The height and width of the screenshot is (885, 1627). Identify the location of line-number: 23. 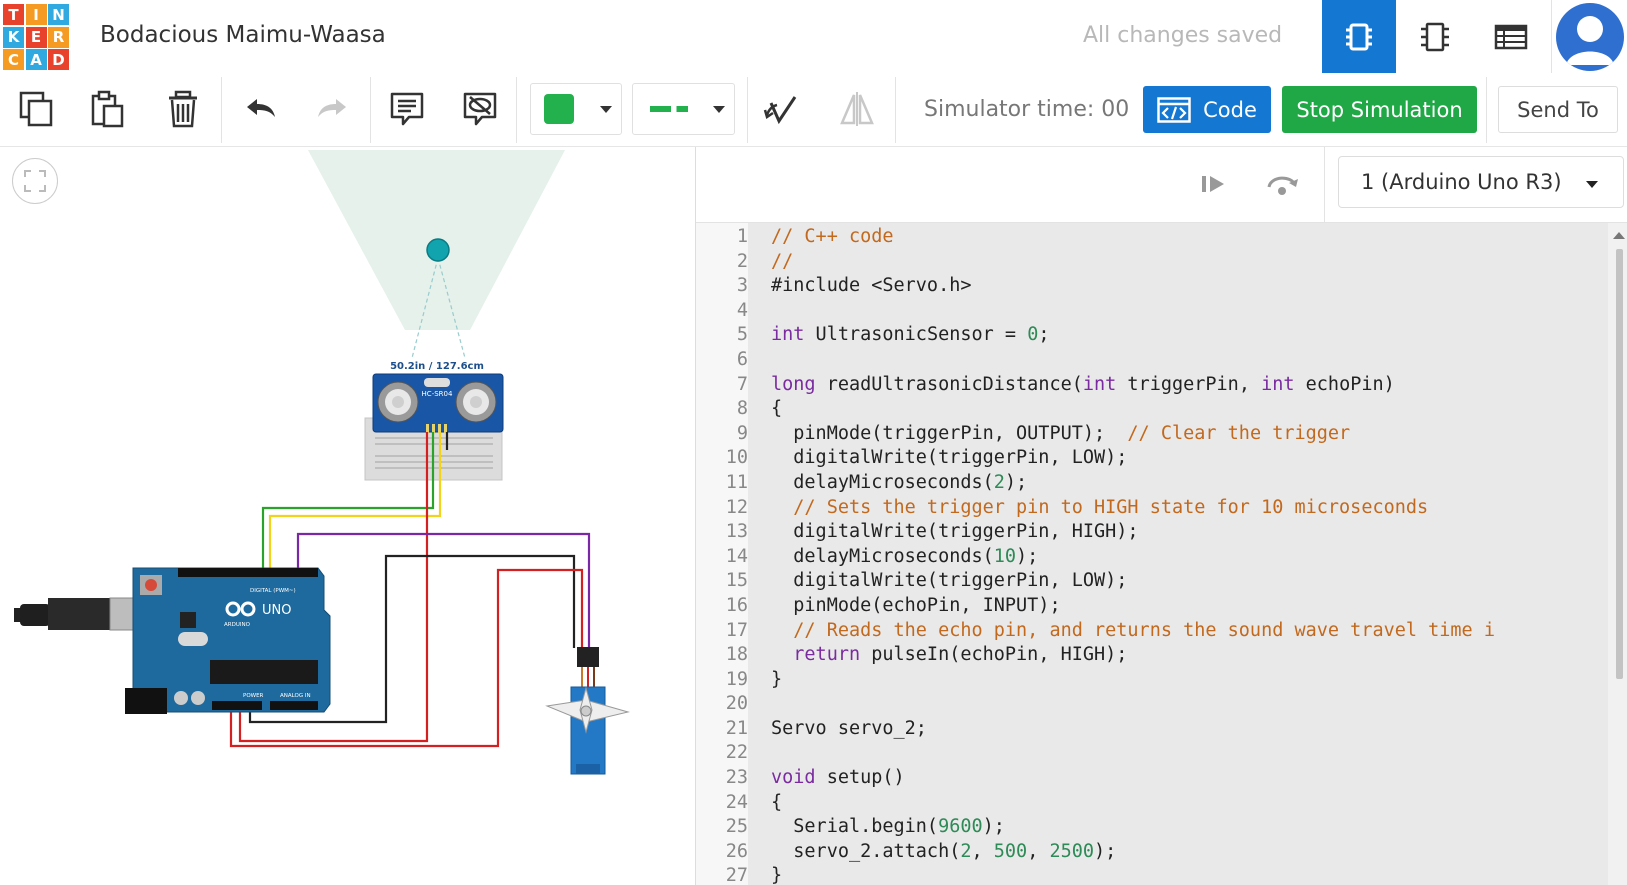
(736, 778).